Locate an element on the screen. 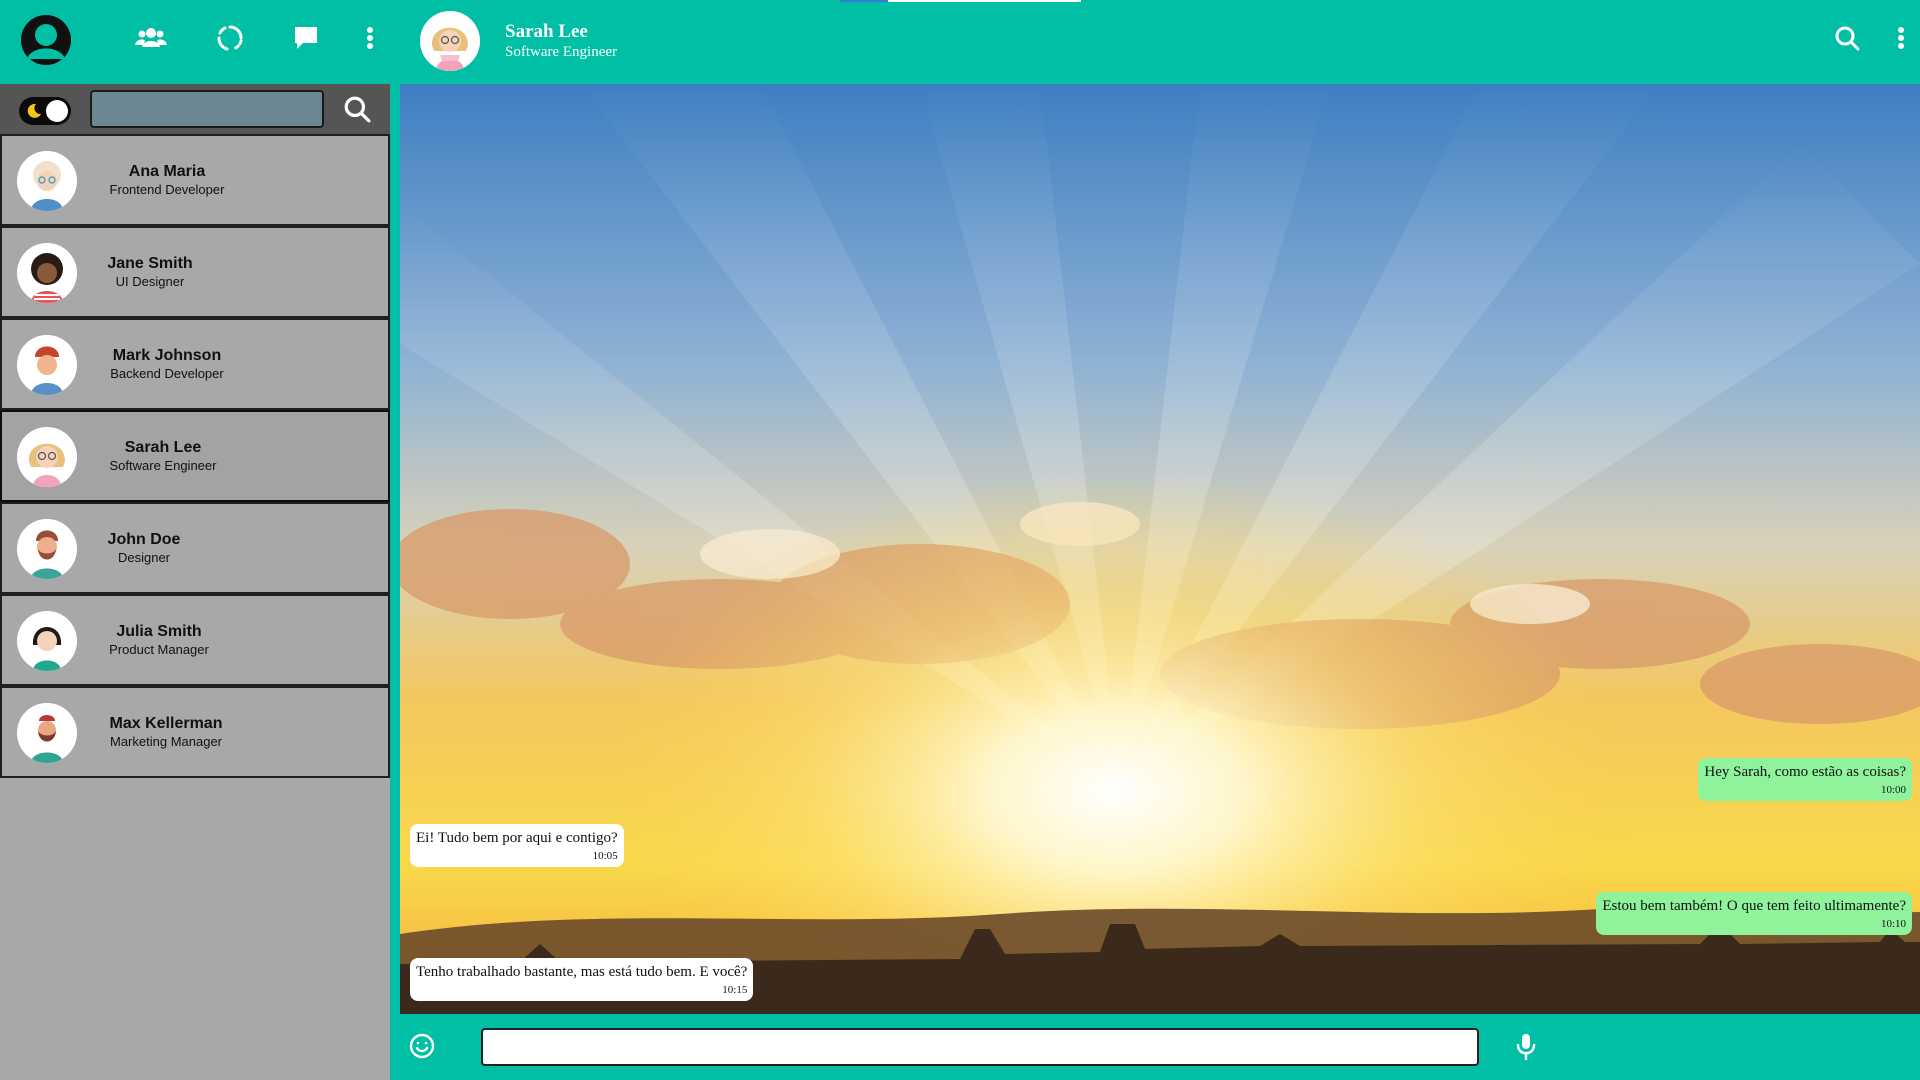  more-vertical-icon is located at coordinates (370, 38).